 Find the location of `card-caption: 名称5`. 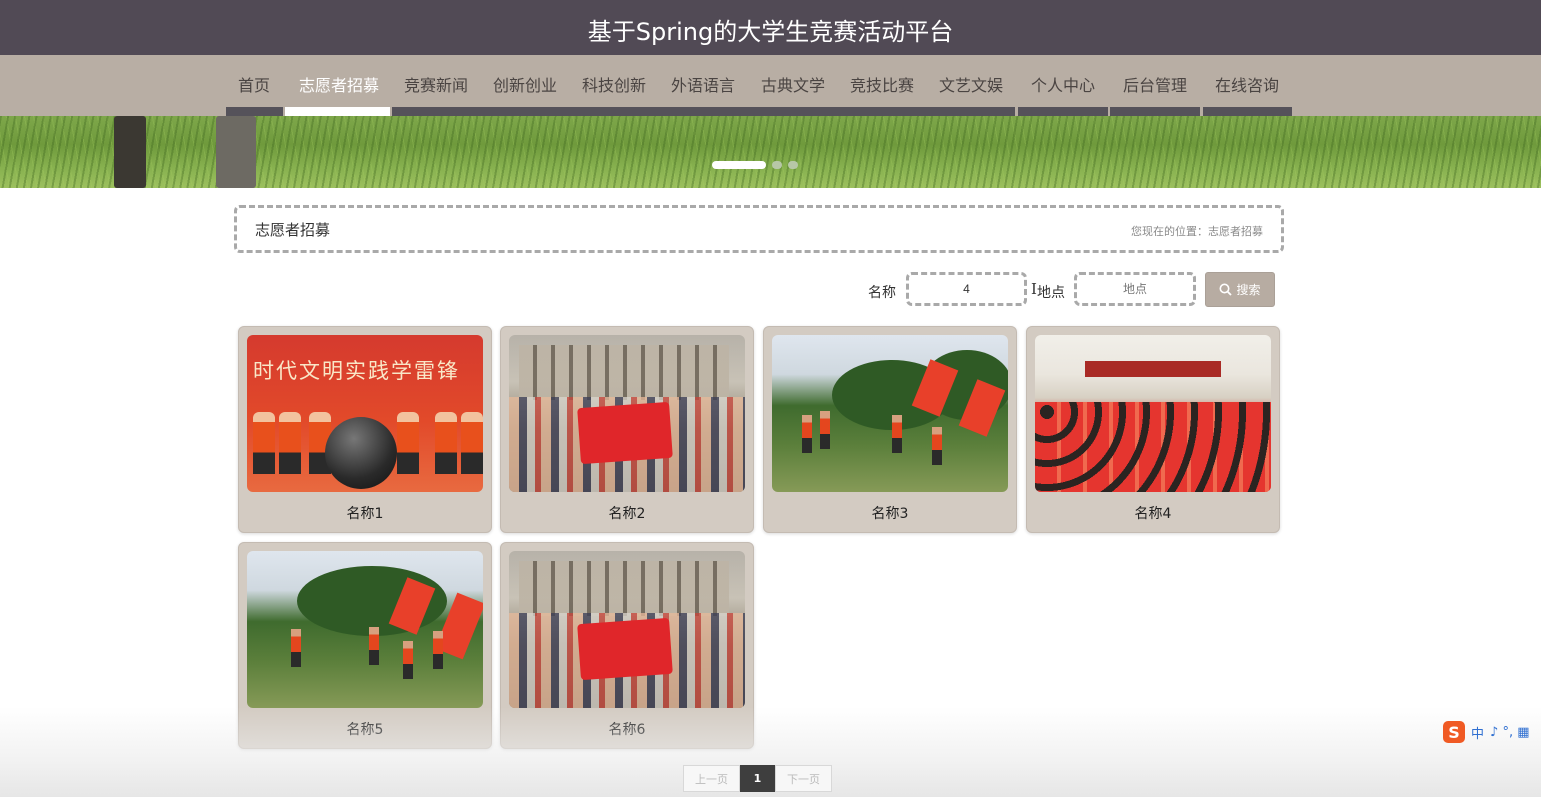

card-caption: 名称5 is located at coordinates (365, 729).